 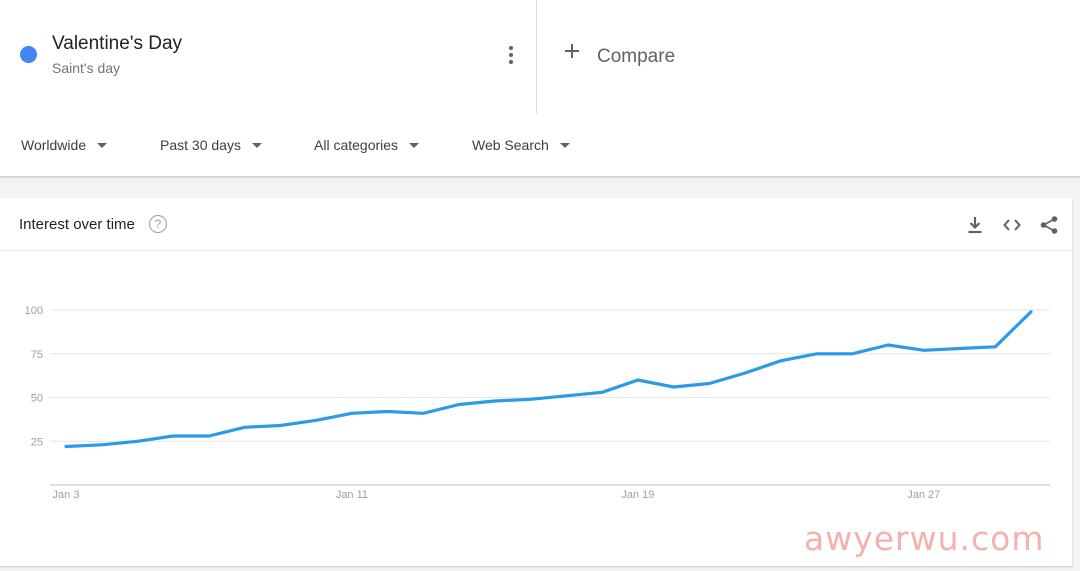 I want to click on x-tick-label: Jan 19, so click(x=637, y=495).